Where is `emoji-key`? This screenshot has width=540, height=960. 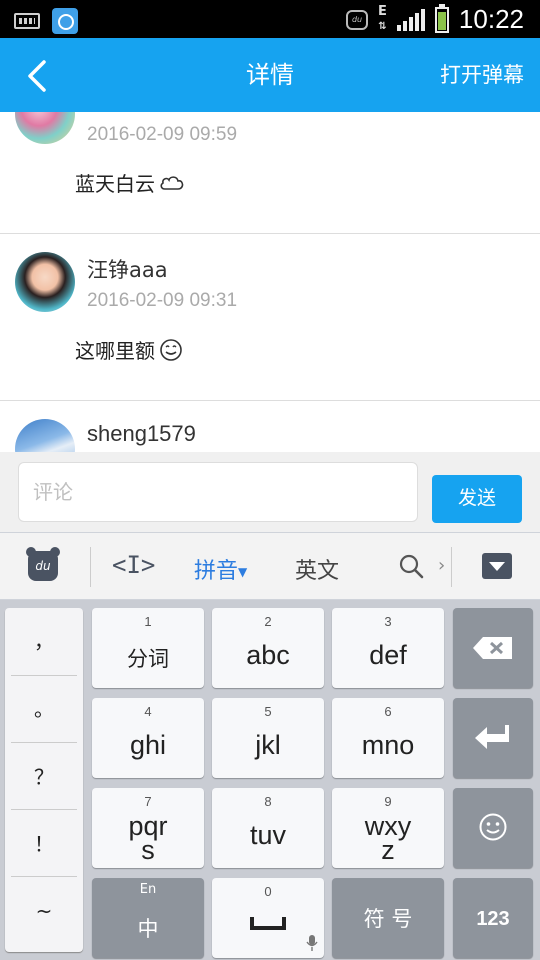
emoji-key is located at coordinates (493, 828).